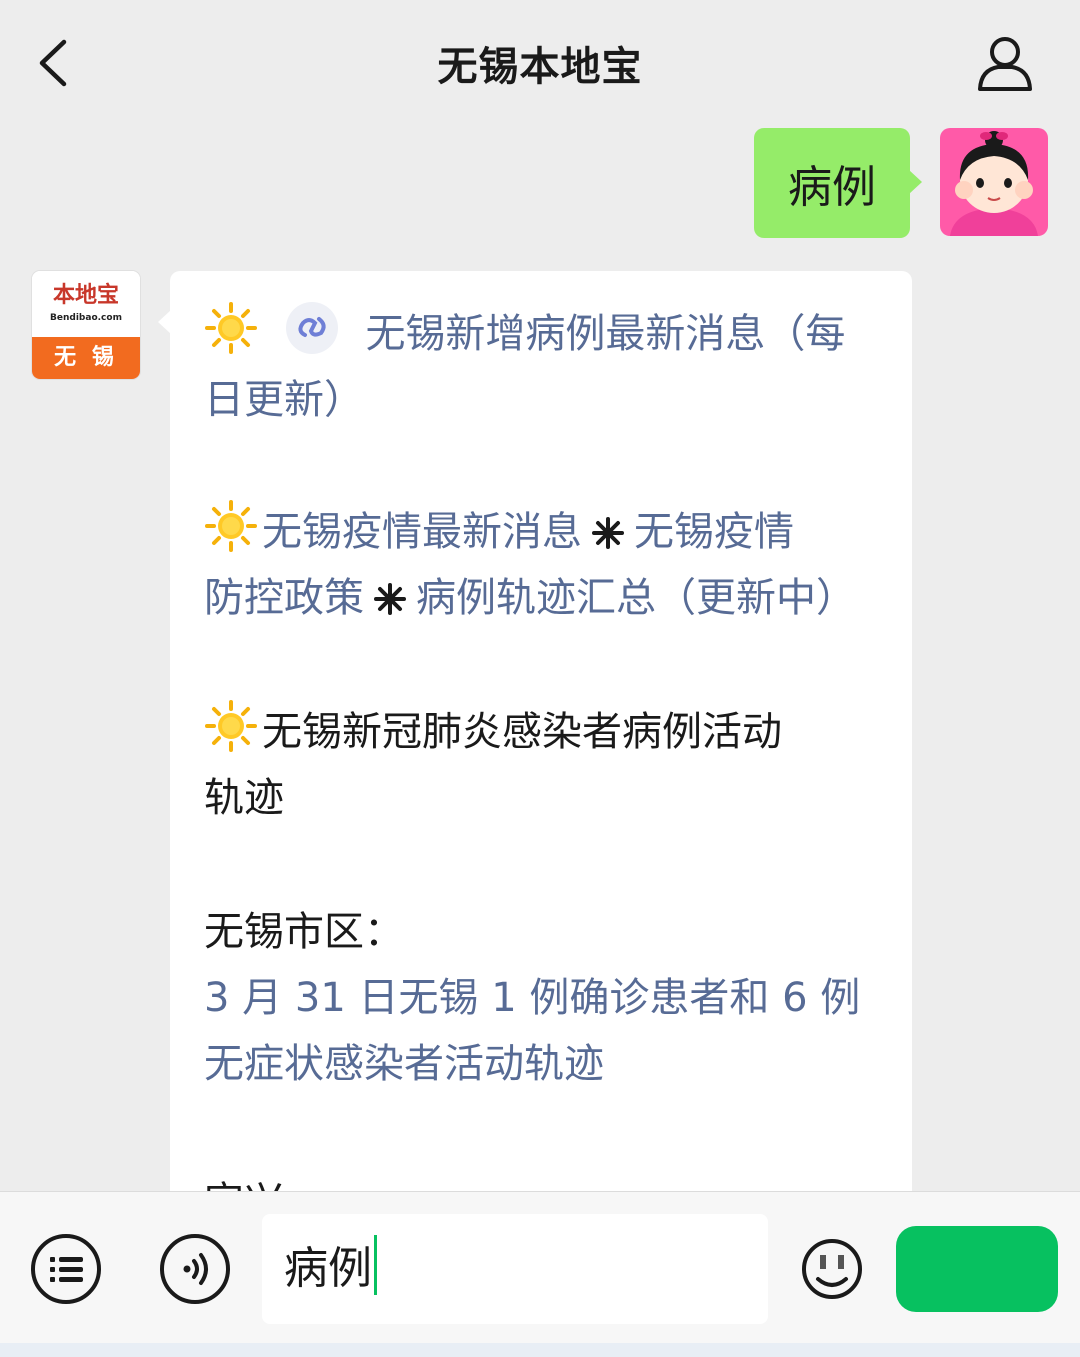 This screenshot has width=1080, height=1357. I want to click on bottom-strip, so click(540, 1350).